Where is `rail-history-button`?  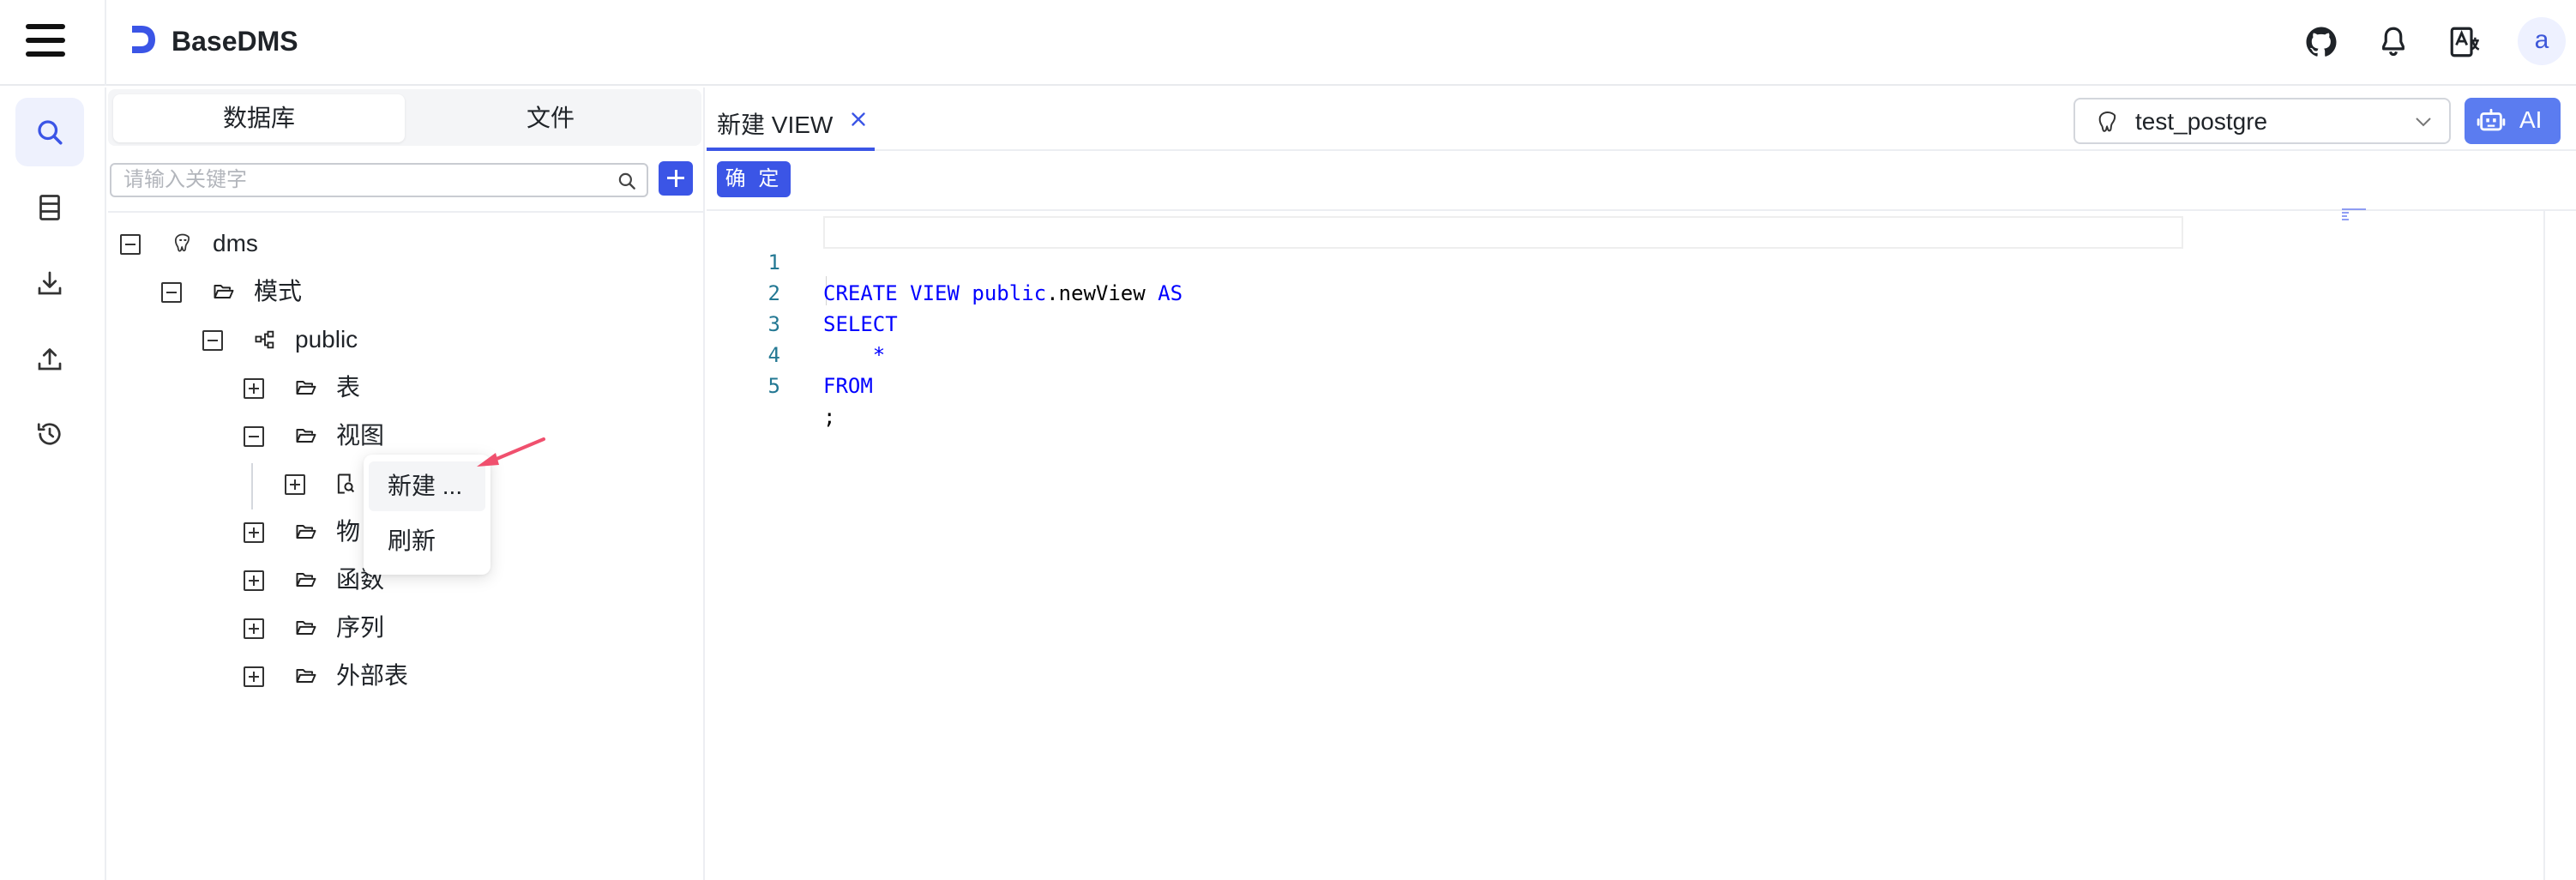 rail-history-button is located at coordinates (49, 434).